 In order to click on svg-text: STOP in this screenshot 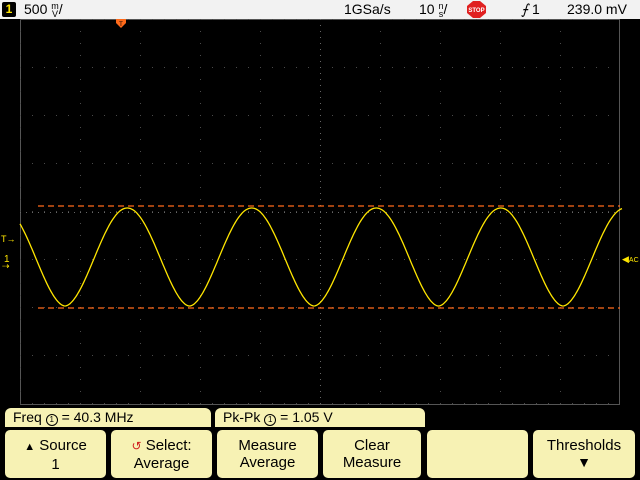, I will do `click(476, 11)`.